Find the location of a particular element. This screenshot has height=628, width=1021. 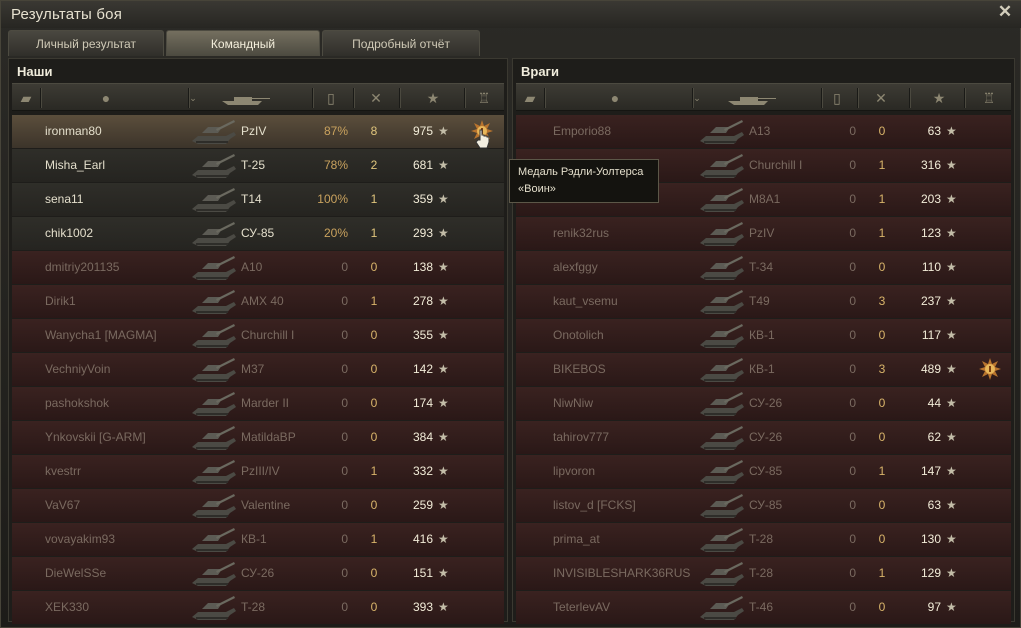

table-row: kaut_vsemu T49 0 3 237 ★ is located at coordinates (763, 301).